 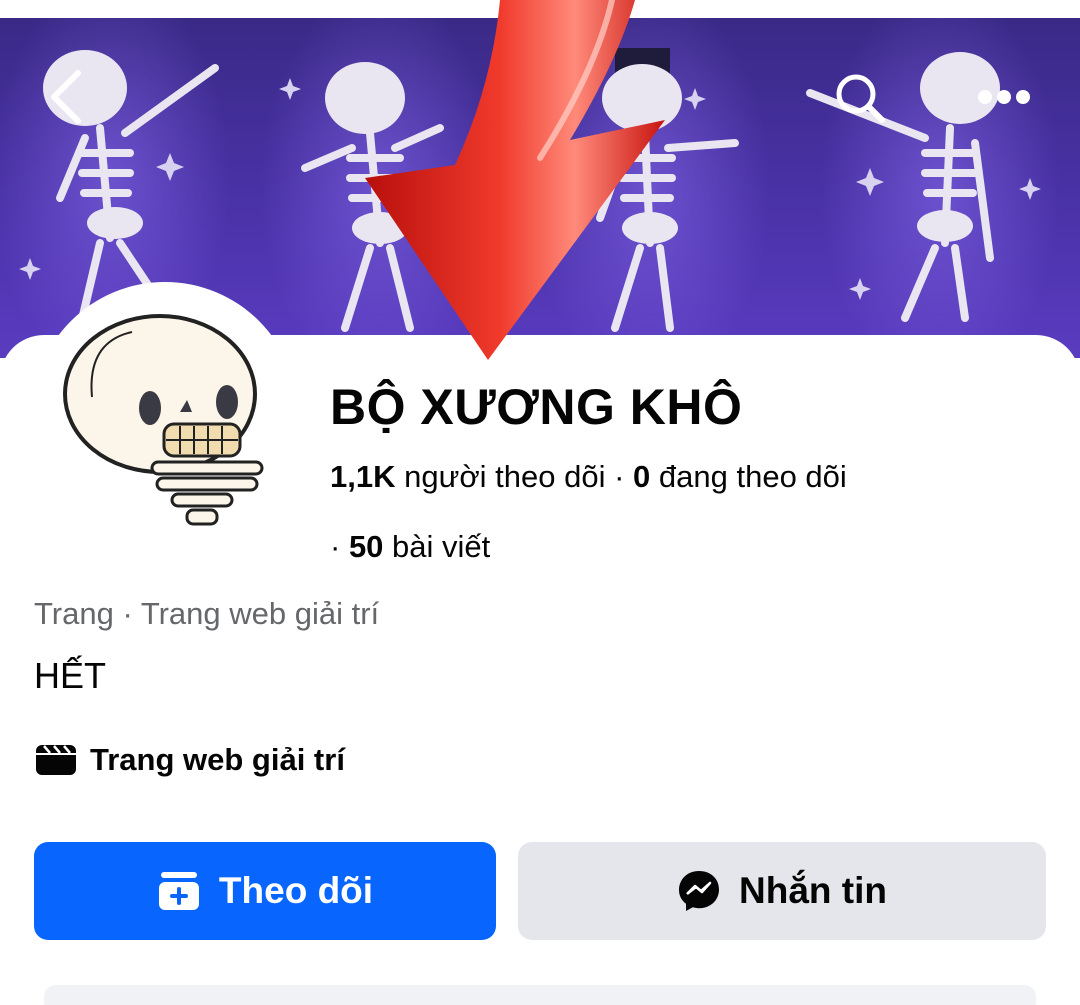 What do you see at coordinates (339, 546) in the screenshot?
I see `posts-prefix: ·` at bounding box center [339, 546].